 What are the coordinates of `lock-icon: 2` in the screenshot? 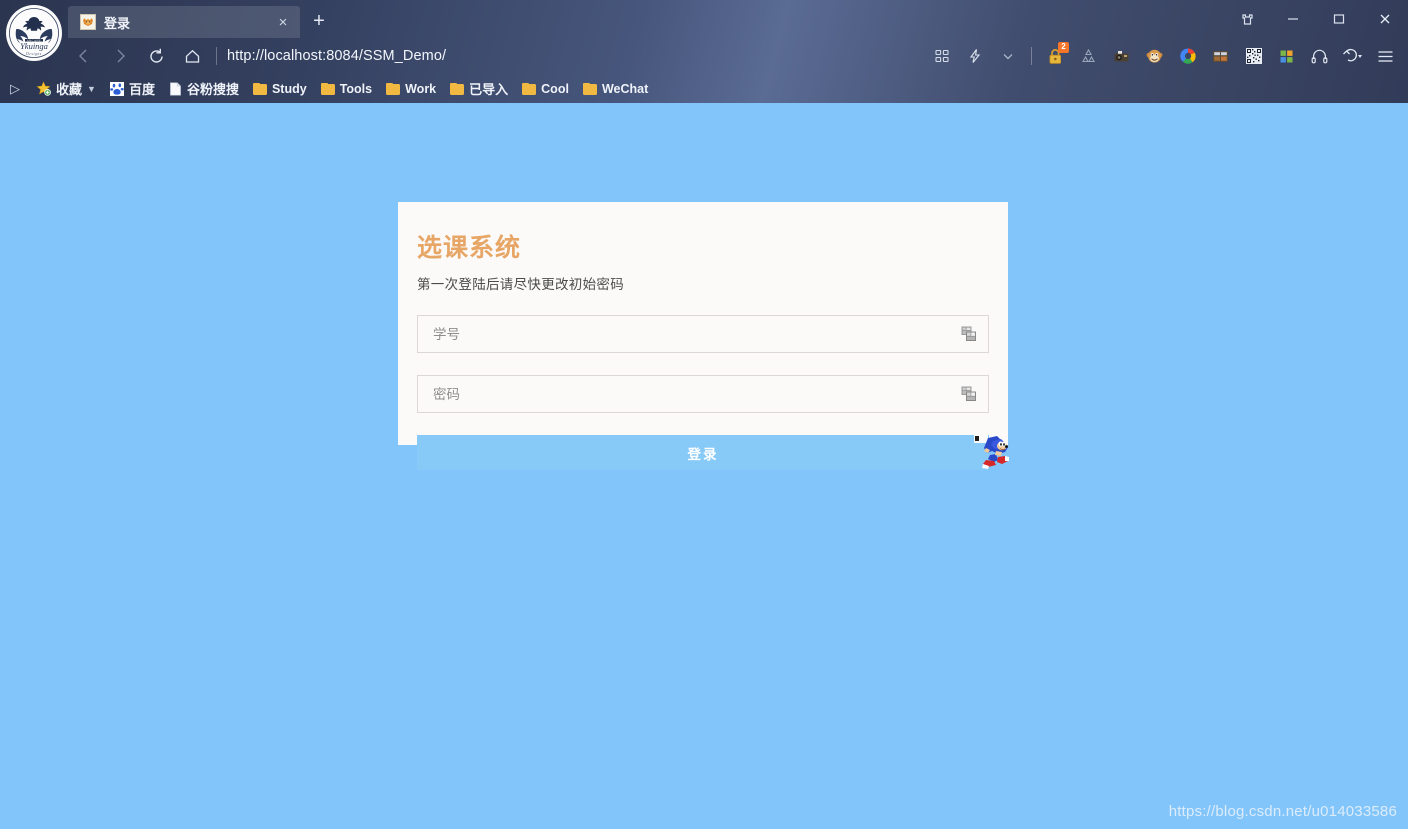 It's located at (1055, 56).